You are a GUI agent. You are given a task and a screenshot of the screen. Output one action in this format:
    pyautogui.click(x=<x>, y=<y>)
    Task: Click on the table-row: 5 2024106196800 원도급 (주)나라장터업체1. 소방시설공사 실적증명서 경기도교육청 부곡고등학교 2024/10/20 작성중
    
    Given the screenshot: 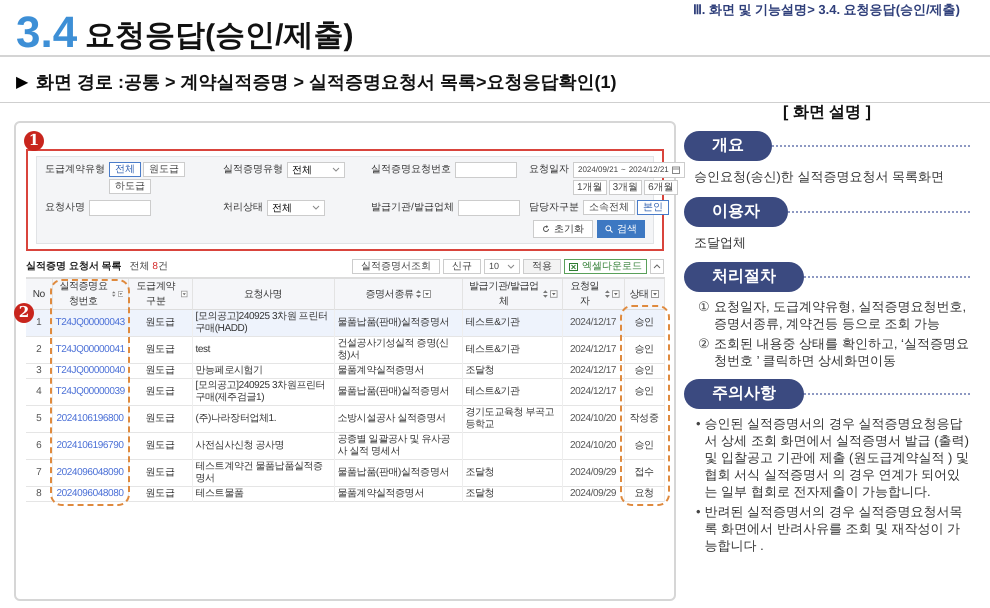 What is the action you would take?
    pyautogui.click(x=345, y=419)
    